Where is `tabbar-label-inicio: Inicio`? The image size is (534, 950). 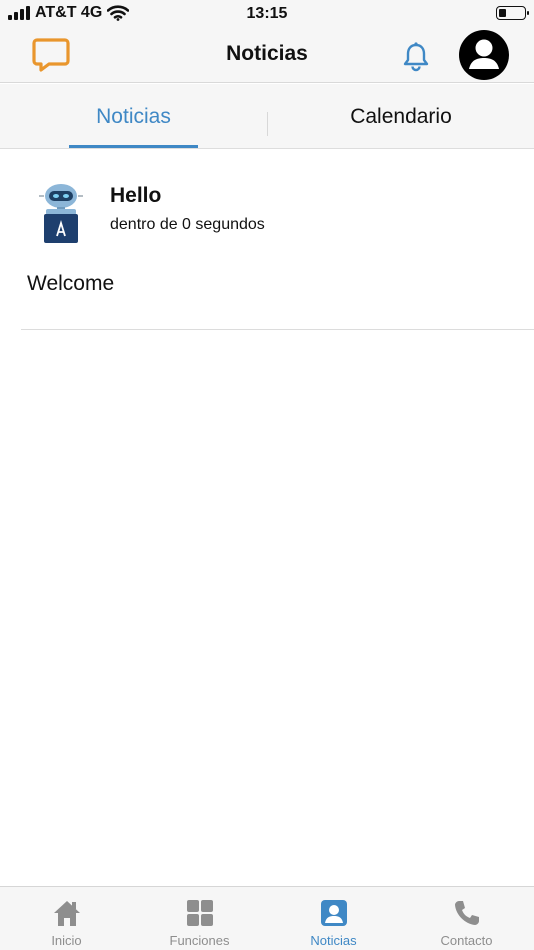
tabbar-label-inicio: Inicio is located at coordinates (66, 940).